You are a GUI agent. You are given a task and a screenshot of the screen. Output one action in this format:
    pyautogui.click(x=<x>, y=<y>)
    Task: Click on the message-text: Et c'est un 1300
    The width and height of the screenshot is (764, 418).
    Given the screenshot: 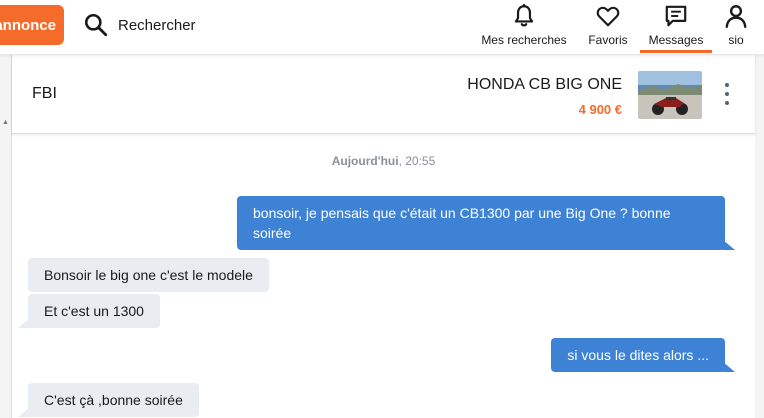 What is the action you would take?
    pyautogui.click(x=94, y=311)
    